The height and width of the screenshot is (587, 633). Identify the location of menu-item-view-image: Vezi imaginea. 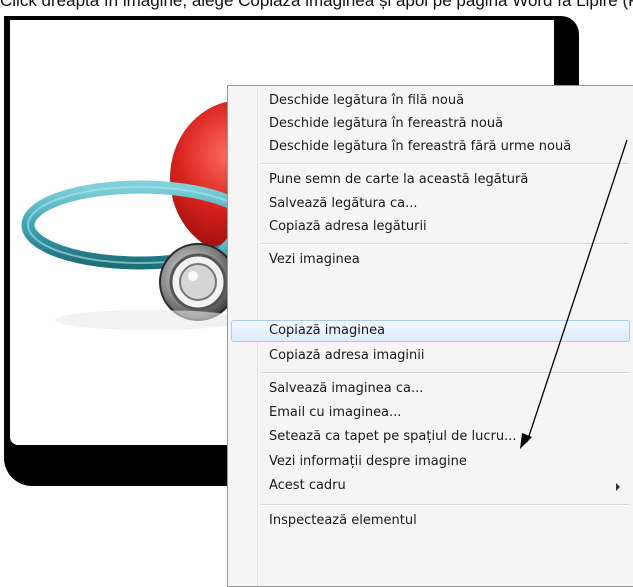
(314, 260).